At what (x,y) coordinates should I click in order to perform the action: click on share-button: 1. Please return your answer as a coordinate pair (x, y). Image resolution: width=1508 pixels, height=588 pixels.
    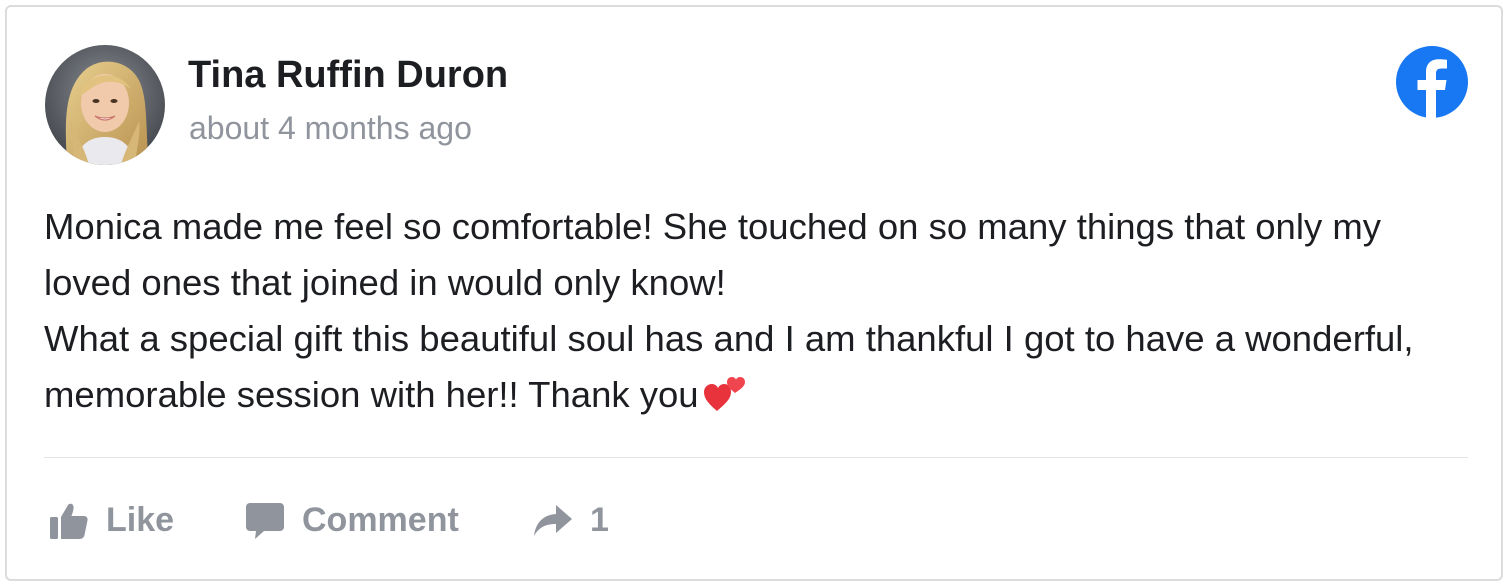
    Looking at the image, I should click on (571, 520).